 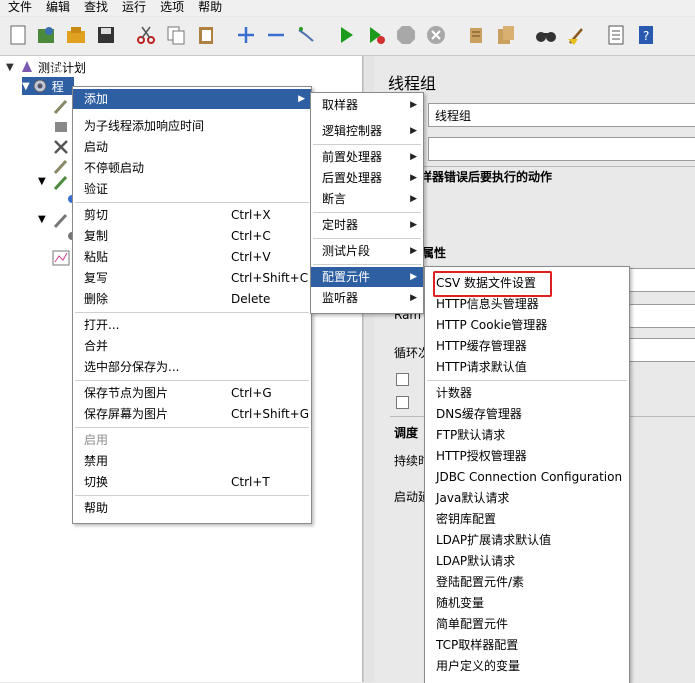 What do you see at coordinates (61, 258) in the screenshot?
I see `graph-listener-icon` at bounding box center [61, 258].